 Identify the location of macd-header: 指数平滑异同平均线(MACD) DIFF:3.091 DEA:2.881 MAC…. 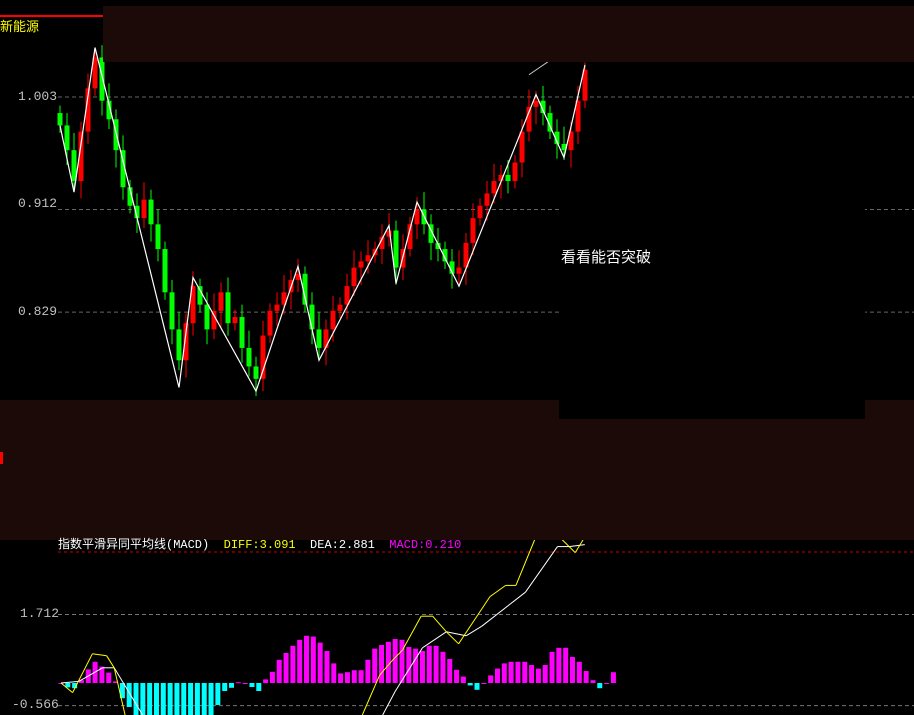
(259, 543).